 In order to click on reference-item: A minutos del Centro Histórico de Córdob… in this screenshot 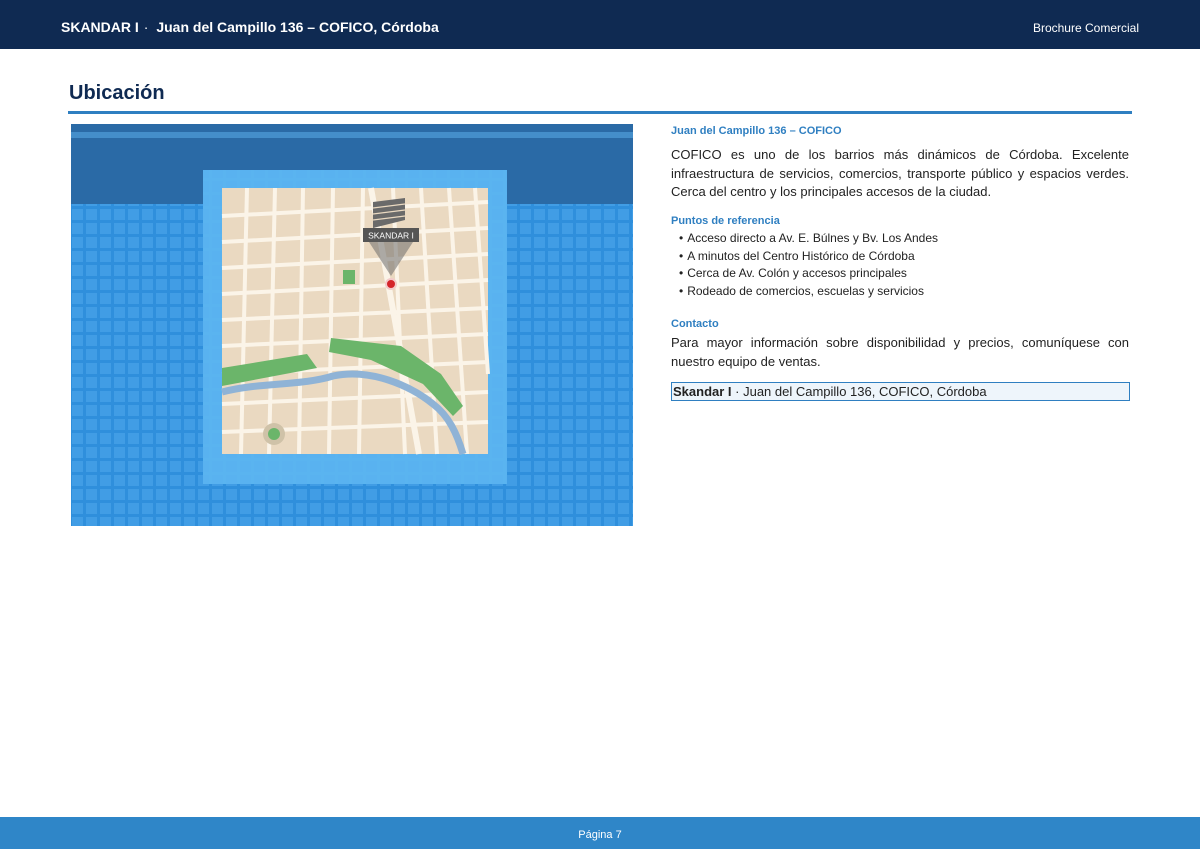, I will do `click(808, 257)`.